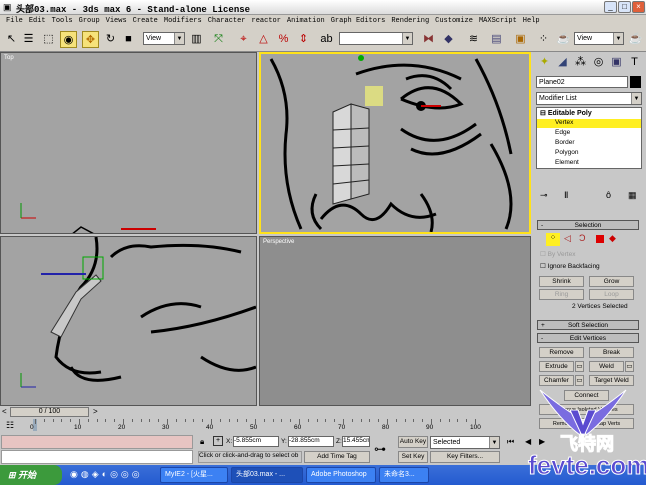  I want to click on menu-reactor: reactor, so click(266, 21).